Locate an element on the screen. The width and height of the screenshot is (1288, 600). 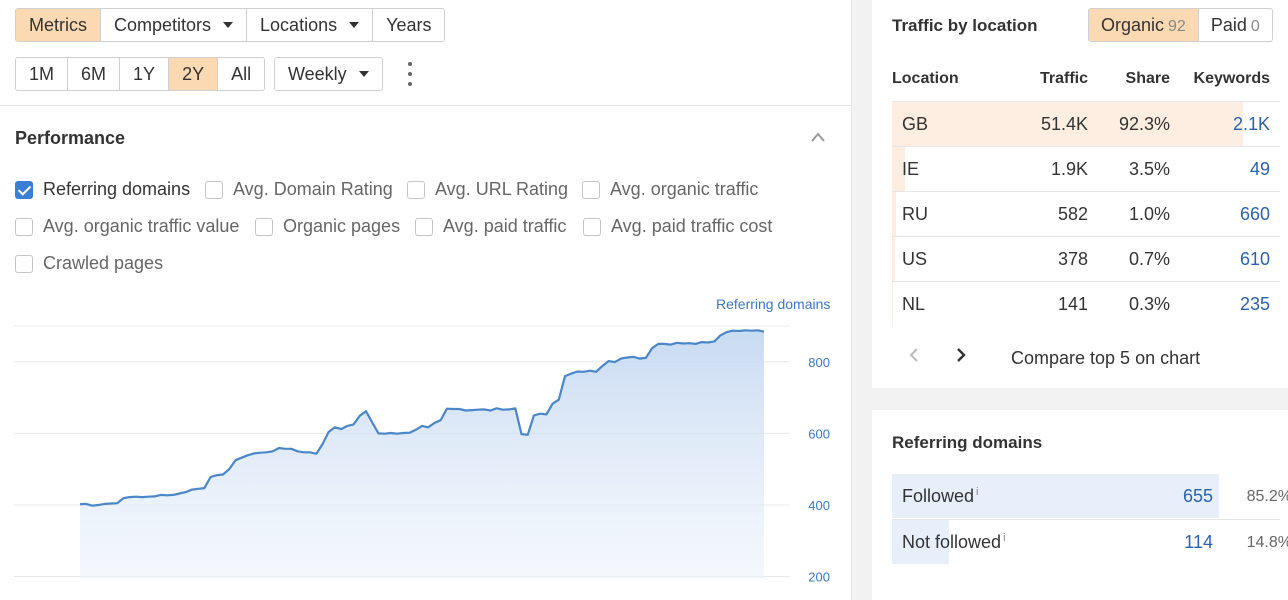
more-options-icon is located at coordinates (410, 74).